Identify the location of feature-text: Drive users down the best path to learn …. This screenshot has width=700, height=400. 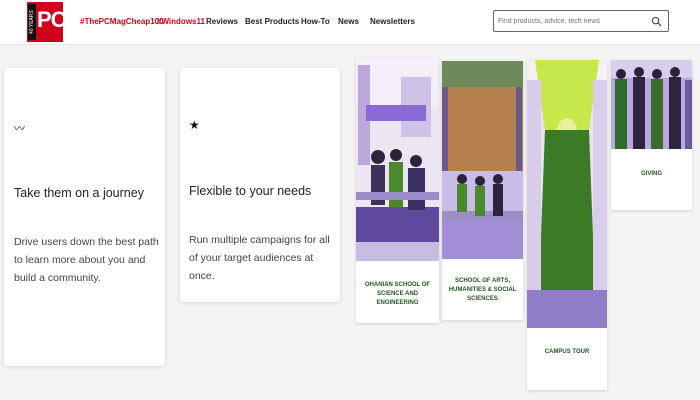
(86, 260).